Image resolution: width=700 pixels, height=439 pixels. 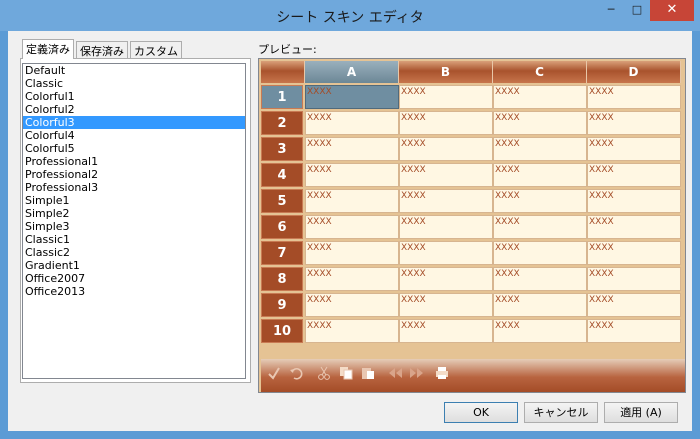 What do you see at coordinates (442, 373) in the screenshot?
I see `print-icon` at bounding box center [442, 373].